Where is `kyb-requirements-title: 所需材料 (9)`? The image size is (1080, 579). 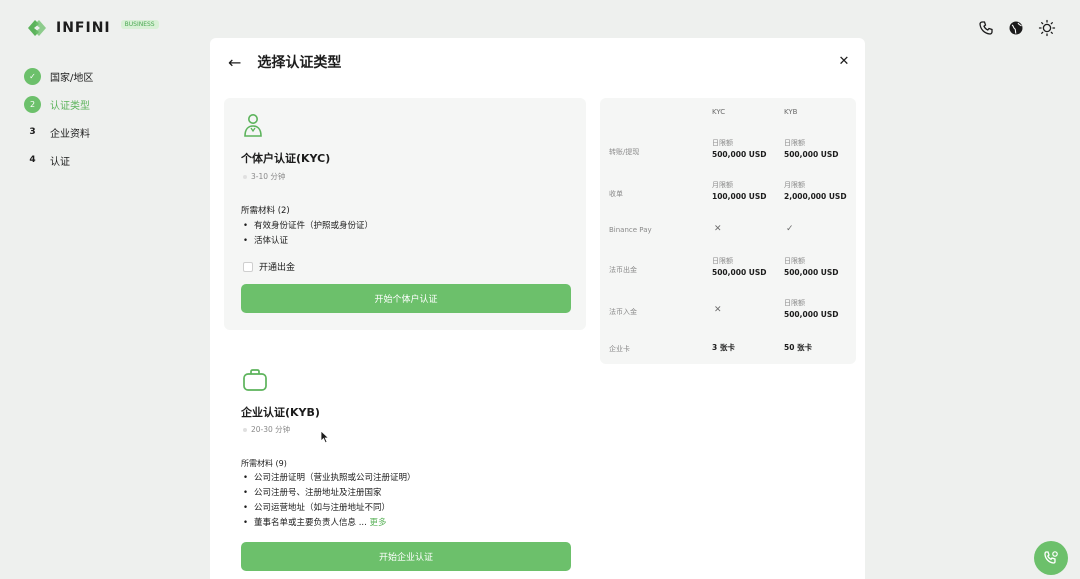 kyb-requirements-title: 所需材料 (9) is located at coordinates (264, 463).